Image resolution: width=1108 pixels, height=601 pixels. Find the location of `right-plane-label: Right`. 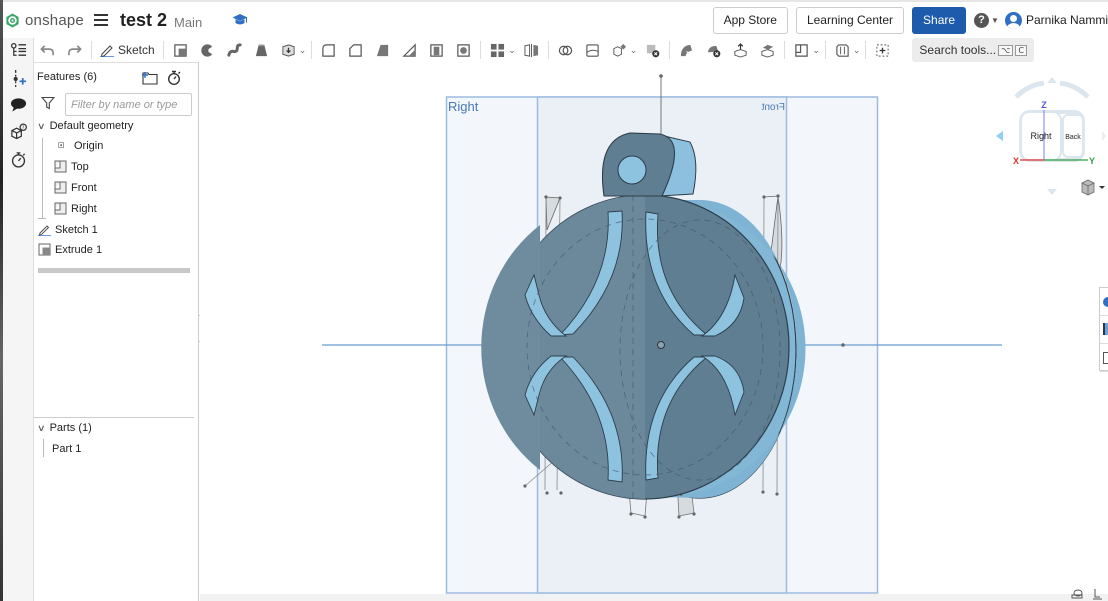

right-plane-label: Right is located at coordinates (463, 106).